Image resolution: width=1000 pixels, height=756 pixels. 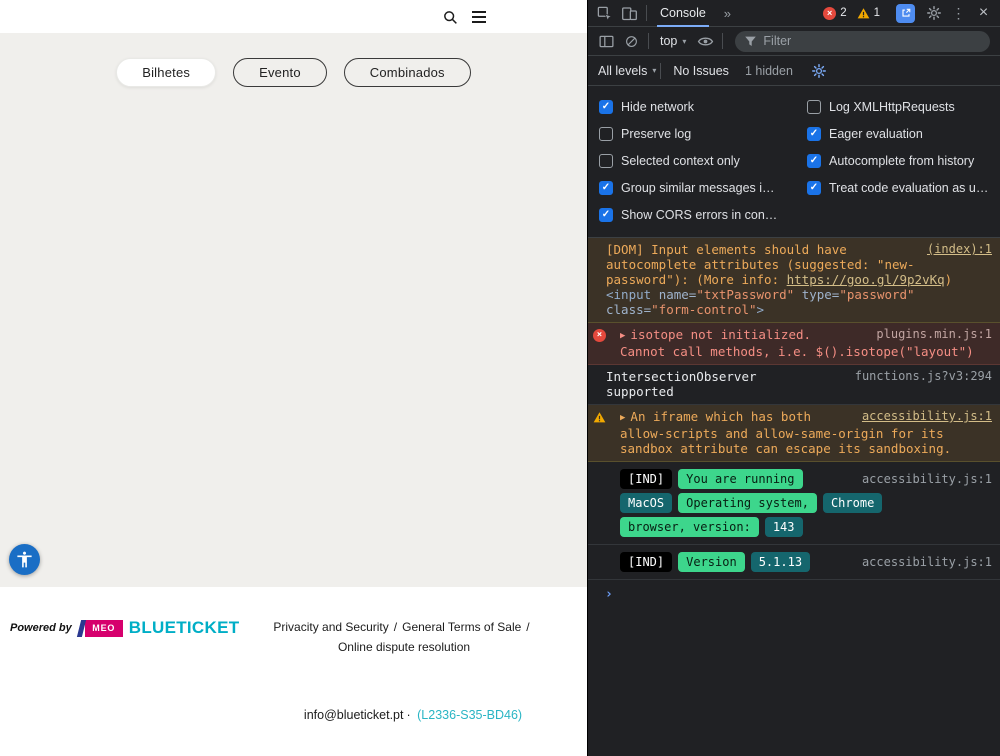 I want to click on tabbar-right-controls: × 2 1 ⋮ ×, so click(x=909, y=13).